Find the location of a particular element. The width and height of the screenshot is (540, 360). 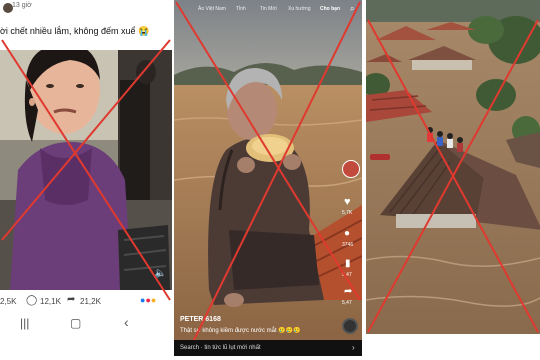

home-icon: ▢ is located at coordinates (75, 323).